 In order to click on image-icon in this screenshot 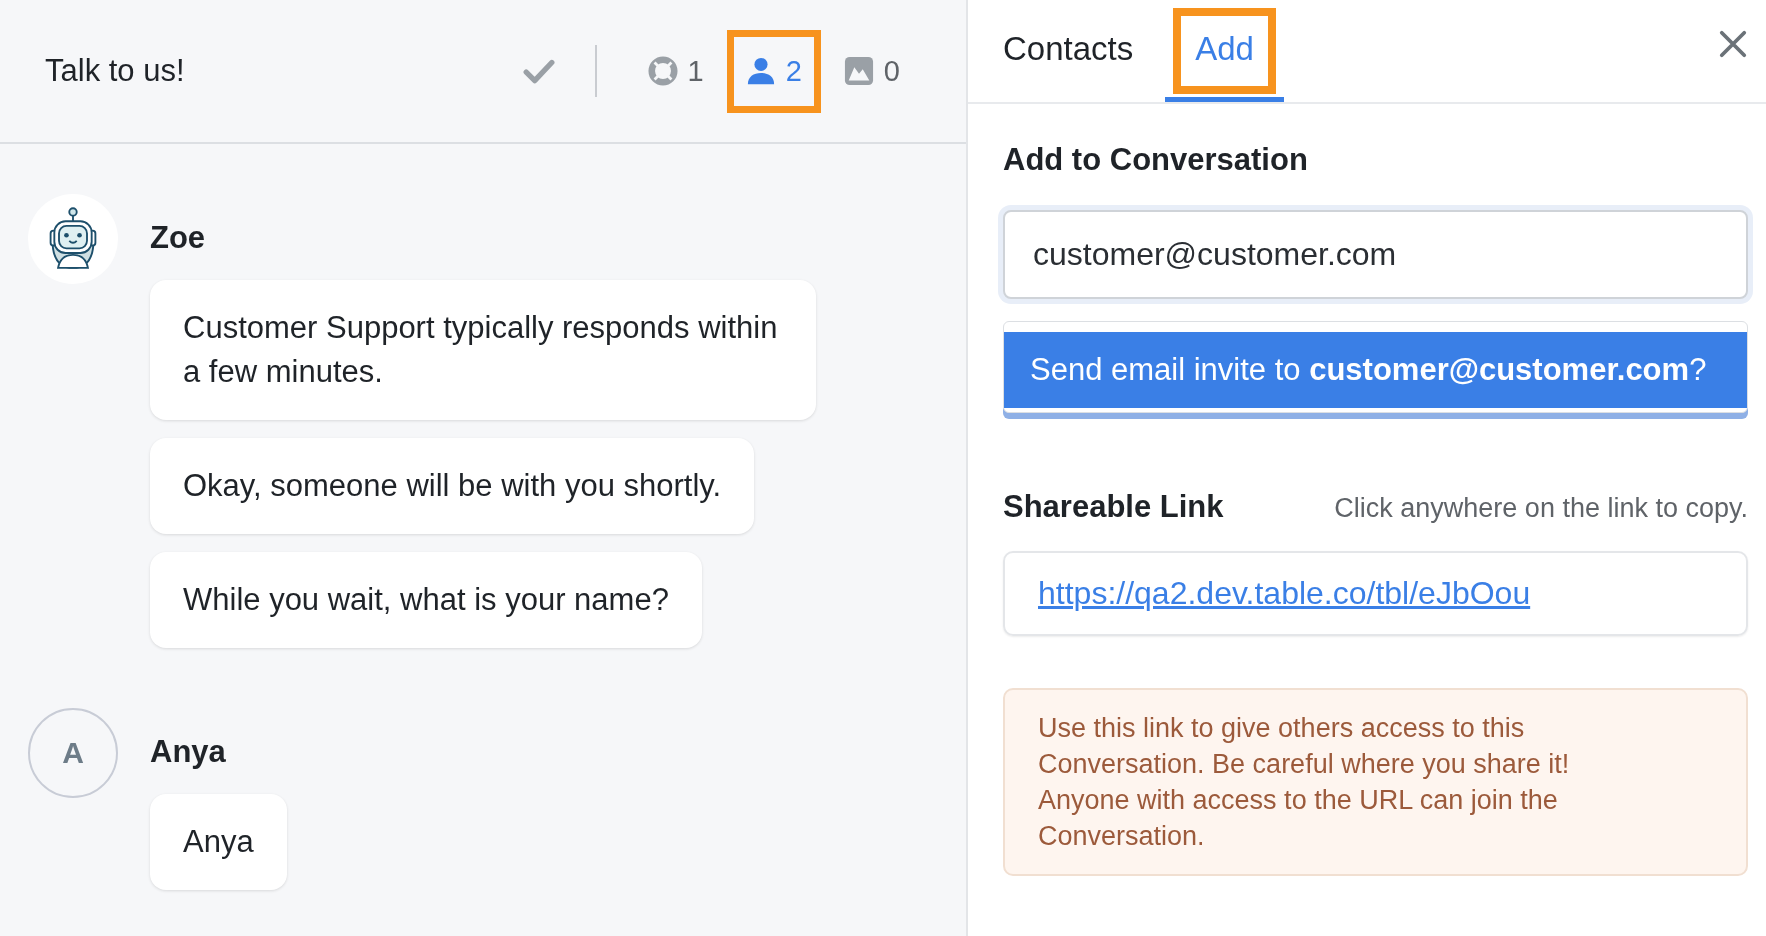, I will do `click(858, 71)`.